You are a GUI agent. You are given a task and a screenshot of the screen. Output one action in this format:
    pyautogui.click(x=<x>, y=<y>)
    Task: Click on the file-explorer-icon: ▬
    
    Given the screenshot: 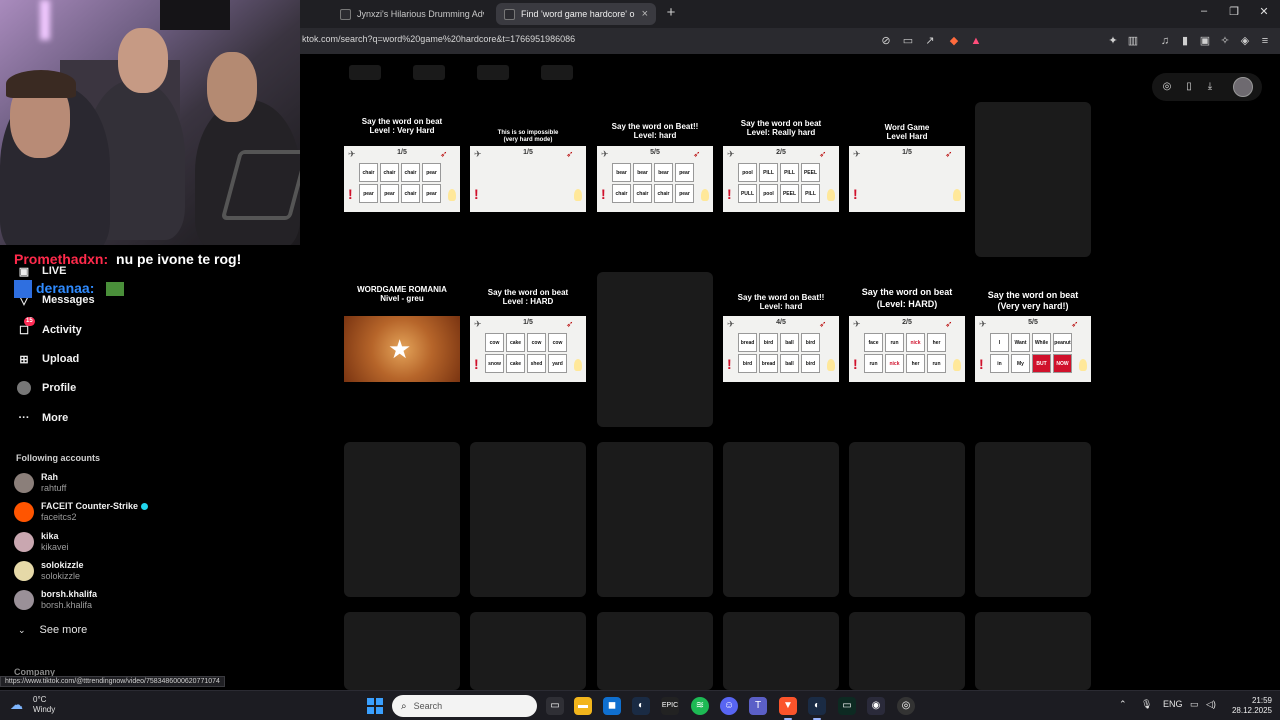 What is the action you would take?
    pyautogui.click(x=583, y=706)
    